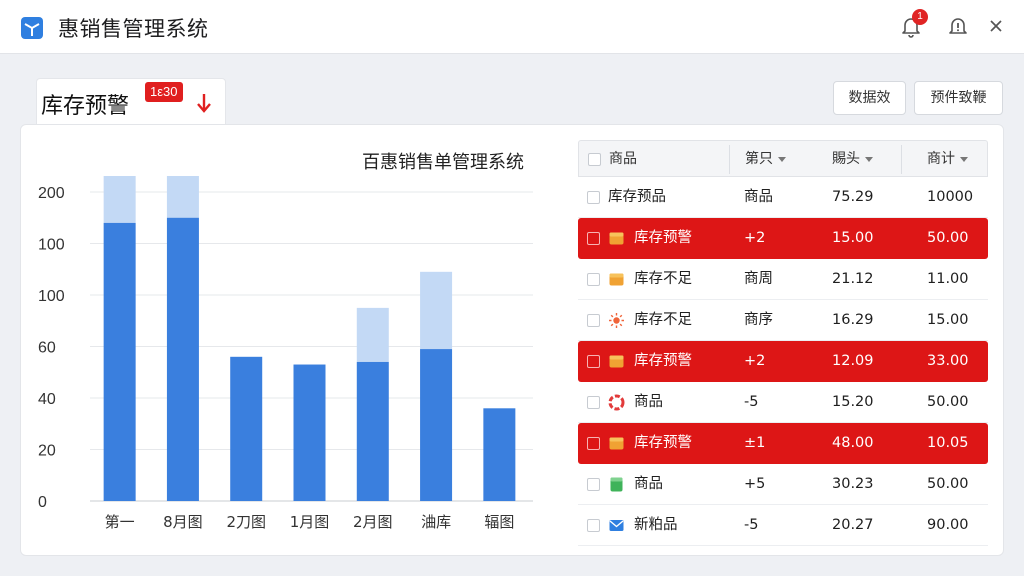 This screenshot has width=1024, height=576. I want to click on x-tick-label: 2月图, so click(373, 522).